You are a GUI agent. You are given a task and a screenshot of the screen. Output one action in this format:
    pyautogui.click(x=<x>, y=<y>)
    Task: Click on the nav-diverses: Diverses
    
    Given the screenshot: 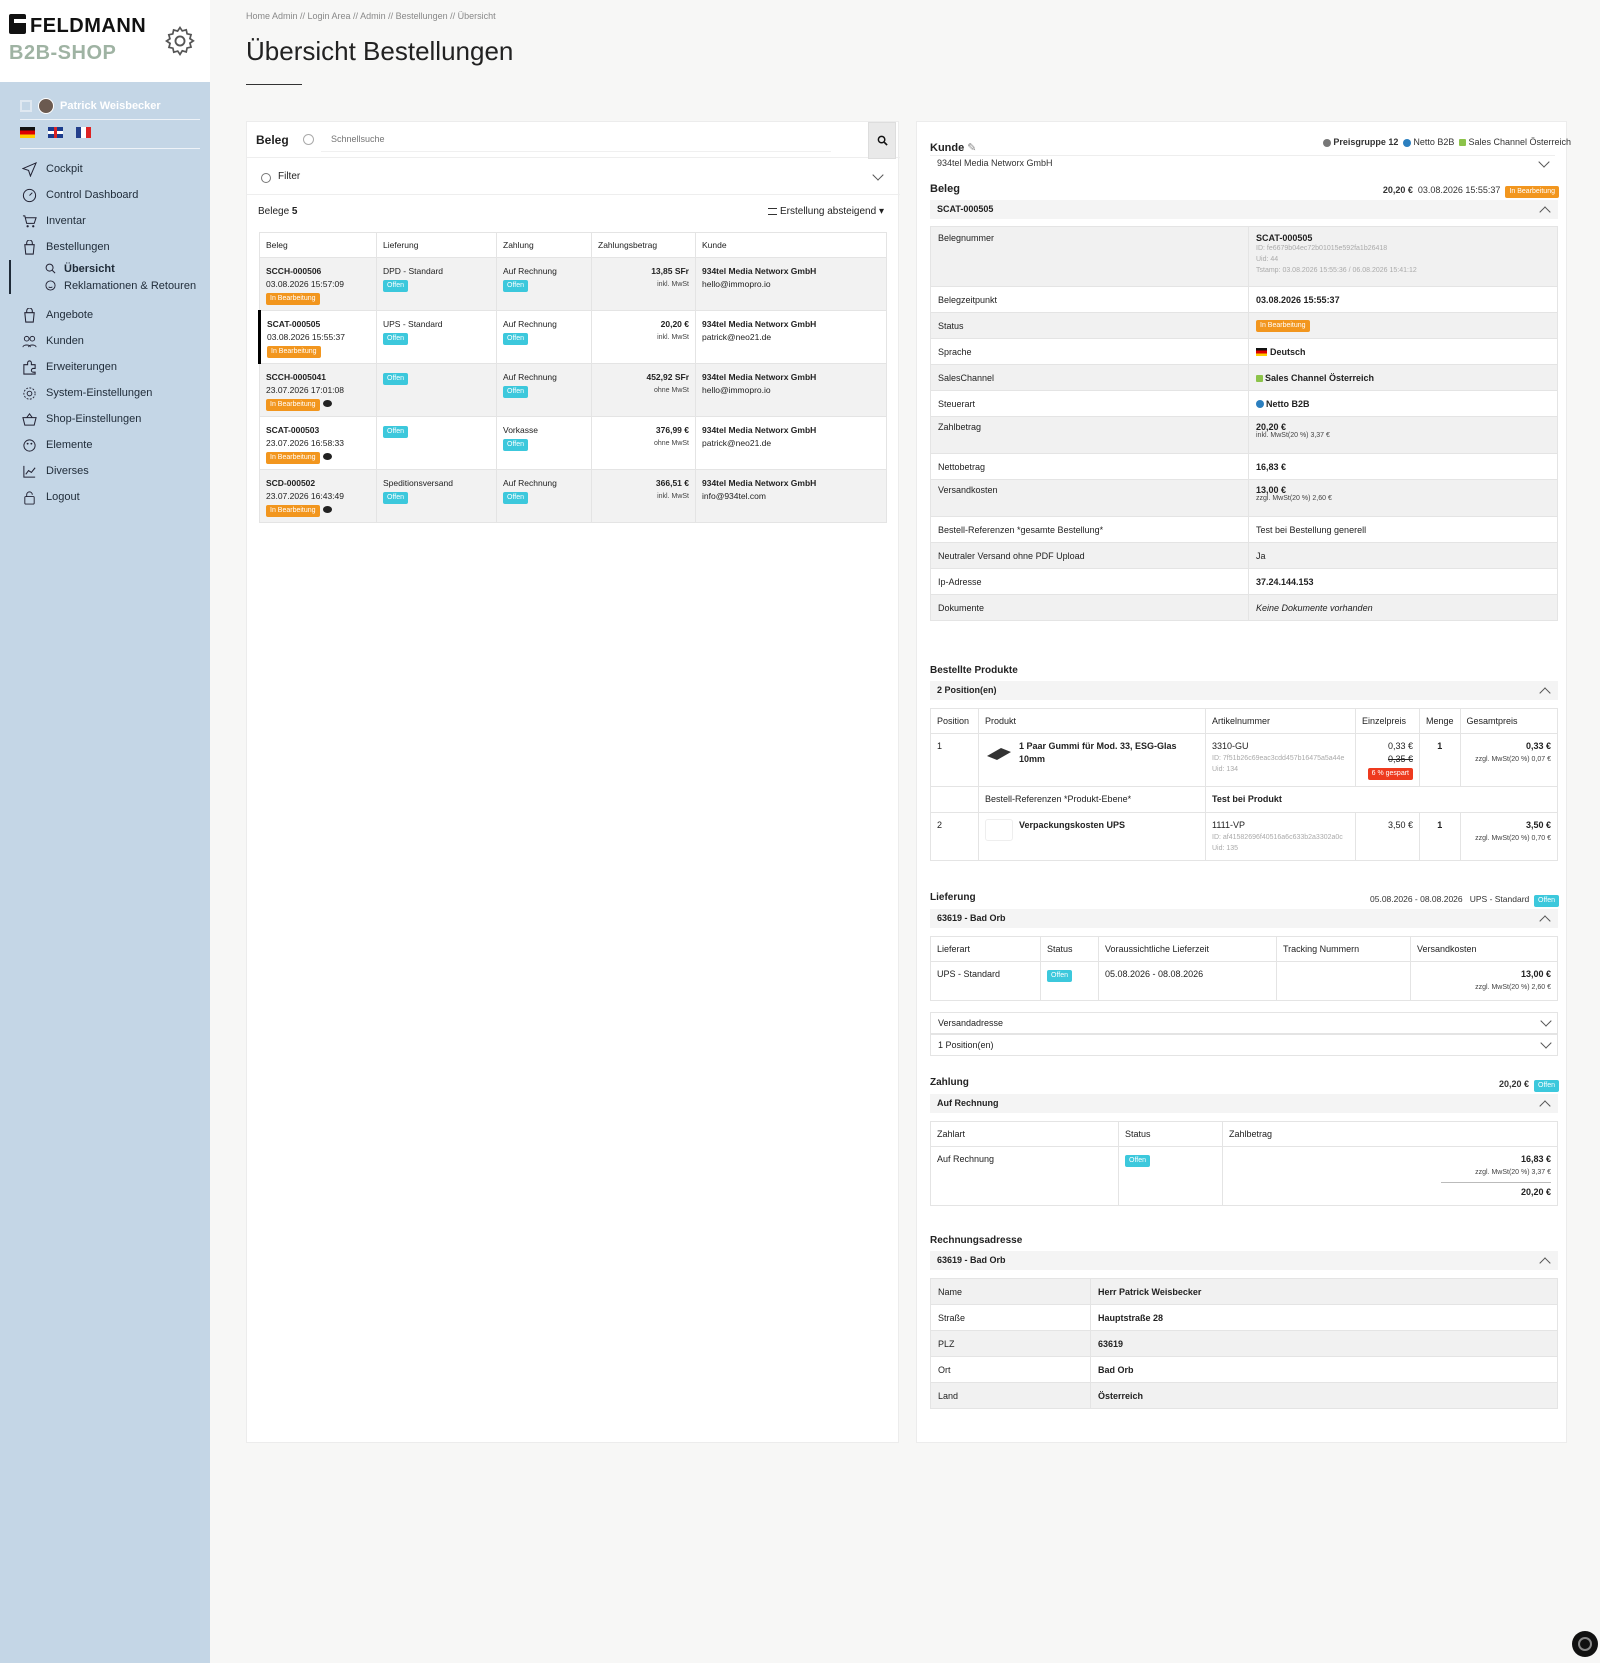 What is the action you would take?
    pyautogui.click(x=116, y=471)
    